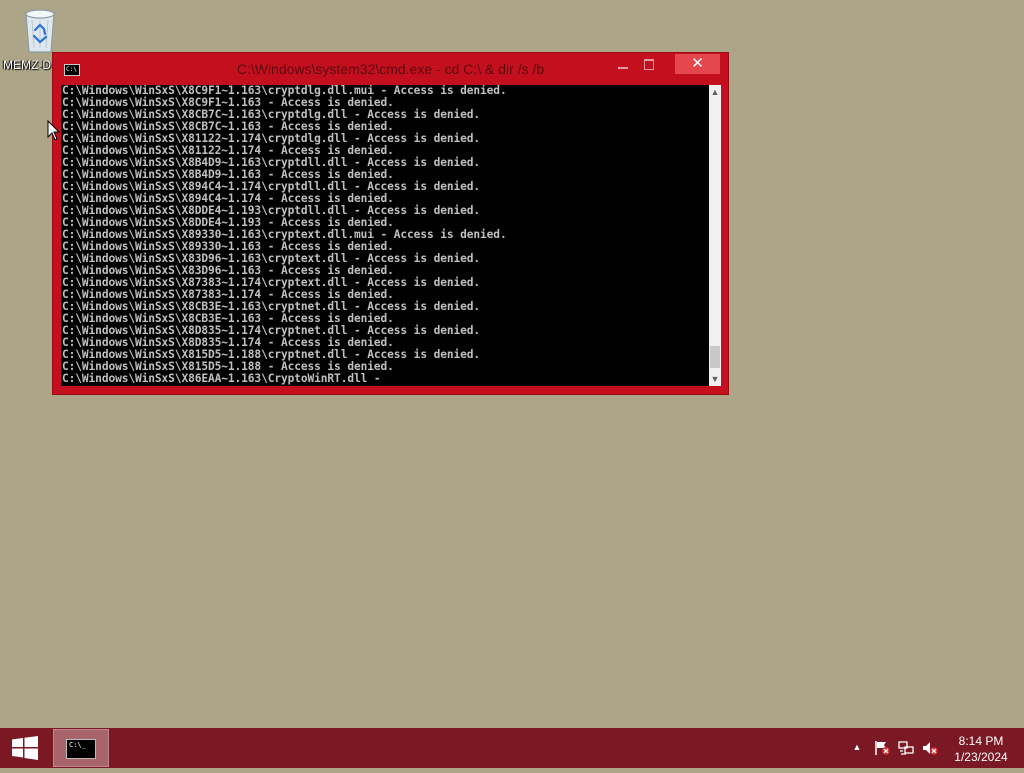 The width and height of the screenshot is (1024, 773). I want to click on action-center-flag-icon, so click(882, 748).